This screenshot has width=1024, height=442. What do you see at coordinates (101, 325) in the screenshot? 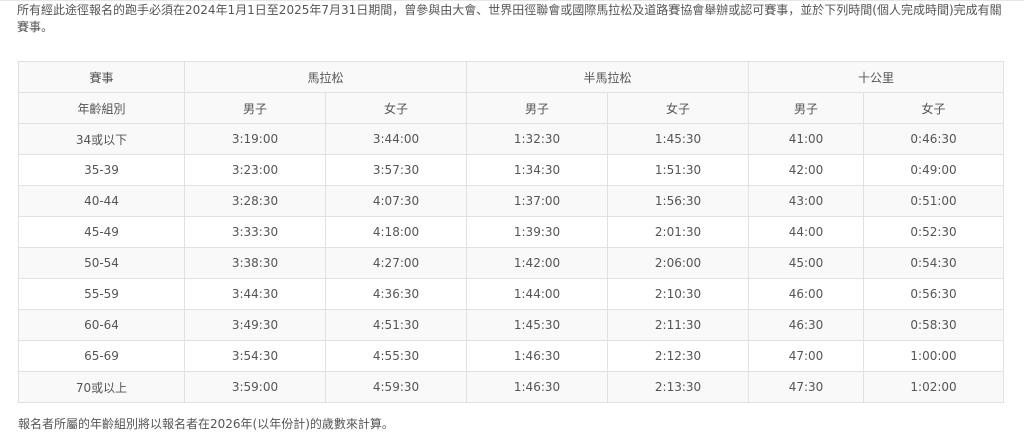
I see `age-group-cell: 60-64` at bounding box center [101, 325].